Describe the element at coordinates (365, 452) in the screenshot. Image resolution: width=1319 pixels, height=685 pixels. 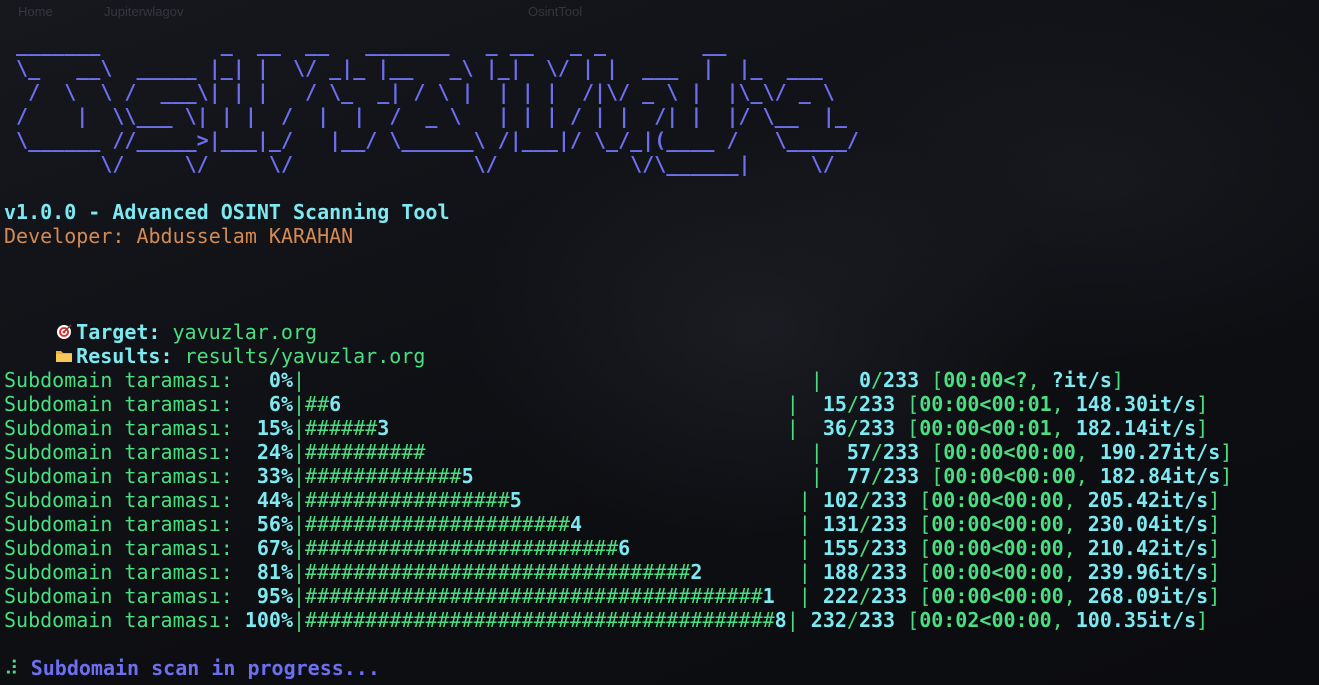
I see `progress-bar-fill: ##########` at that location.